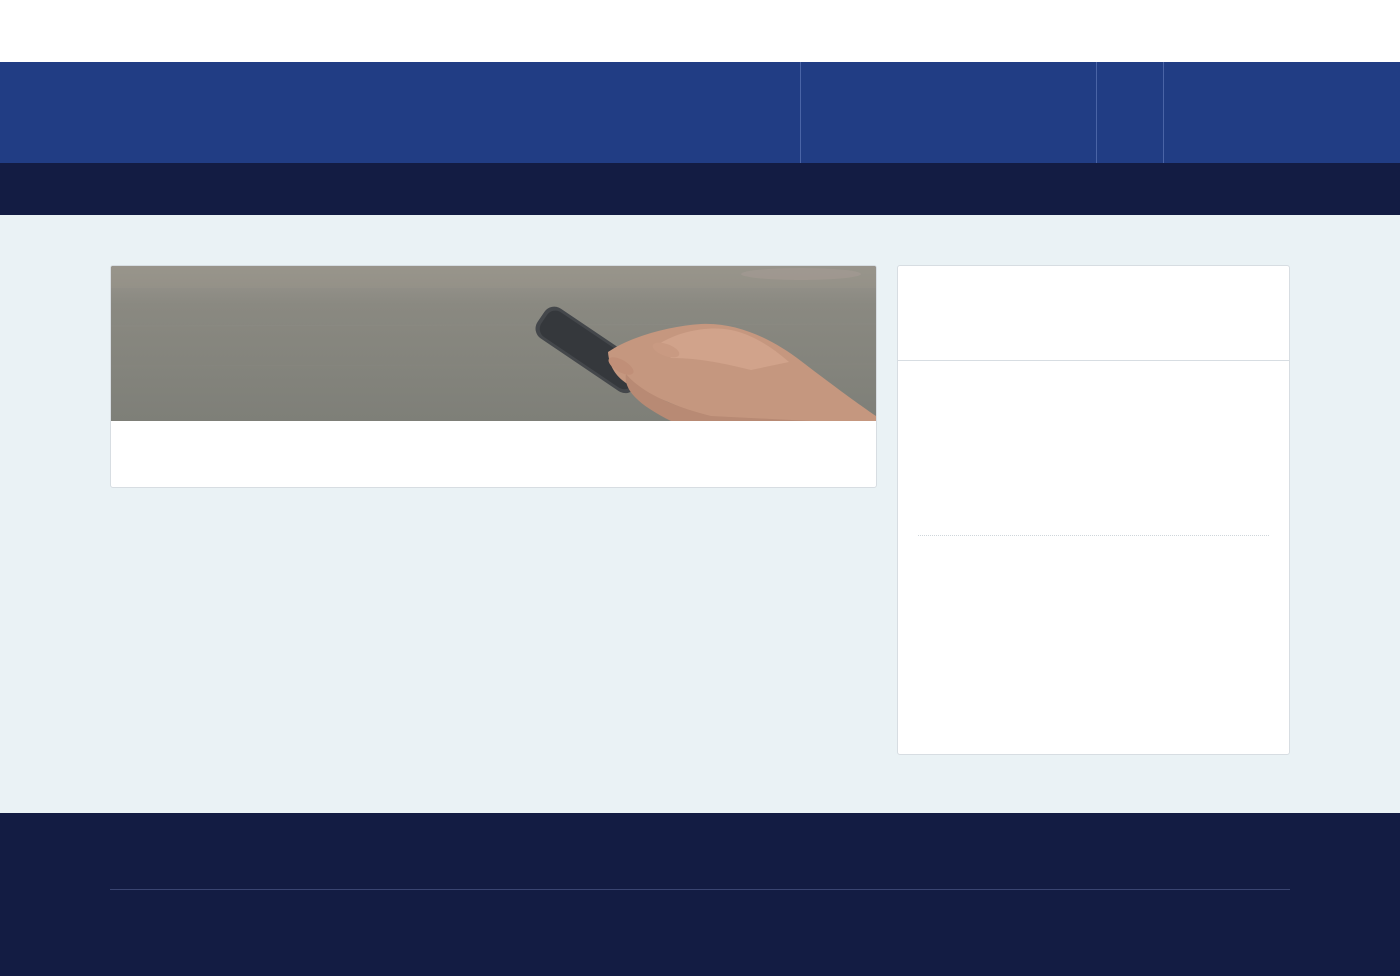 This screenshot has height=976, width=1400. I want to click on top-utility-bar, so click(700, 31).